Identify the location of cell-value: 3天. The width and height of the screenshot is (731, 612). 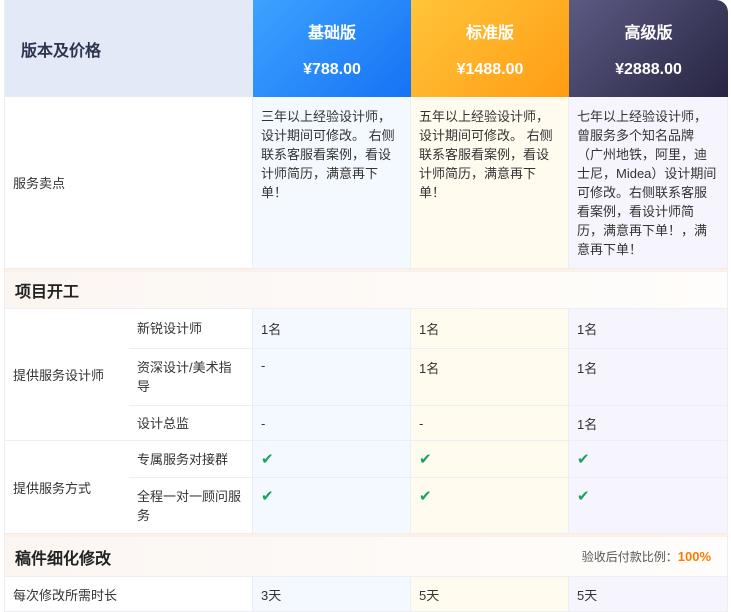
(271, 595).